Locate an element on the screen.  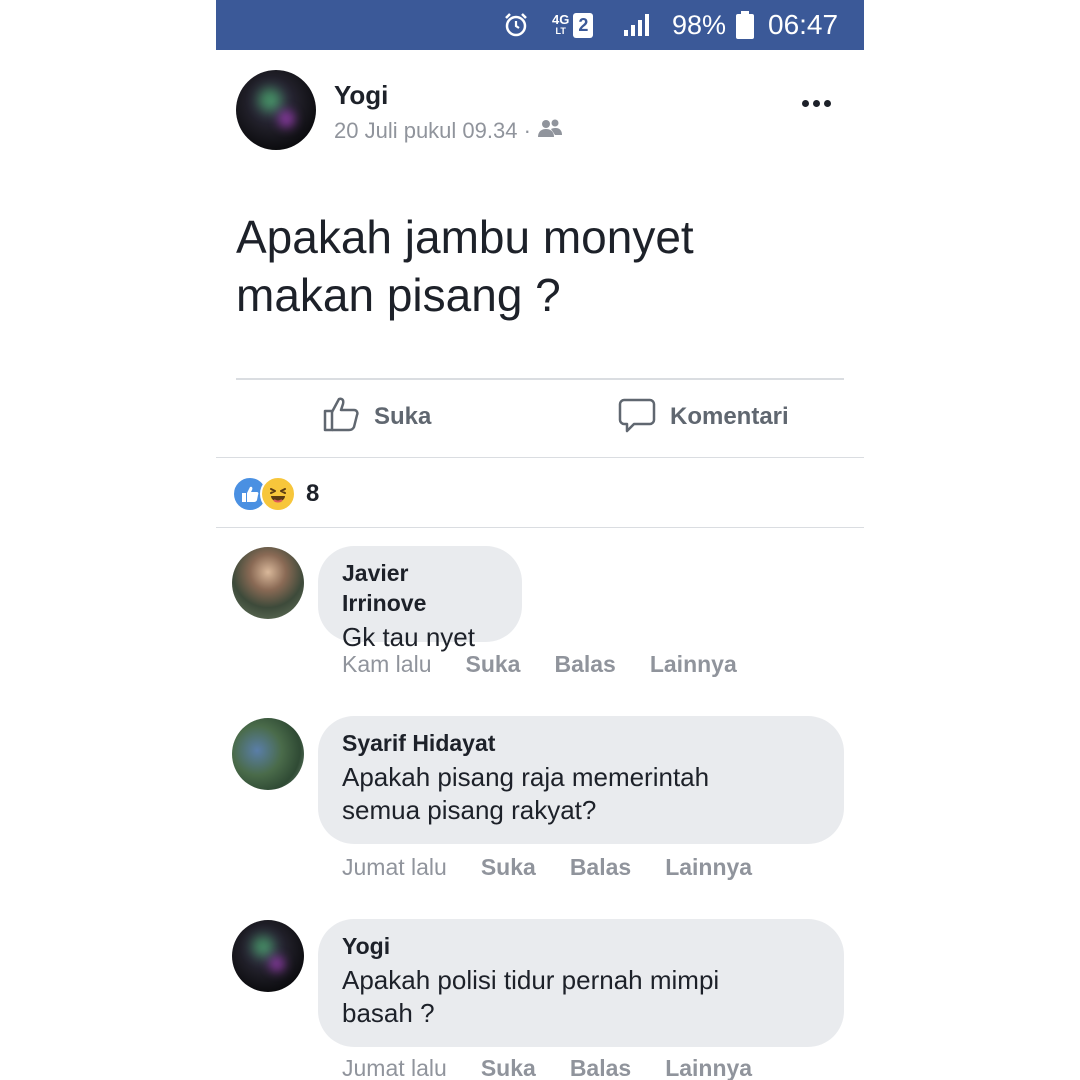
comment-actions: Kam lalu Suka Balas Lainnya is located at coordinates (539, 664).